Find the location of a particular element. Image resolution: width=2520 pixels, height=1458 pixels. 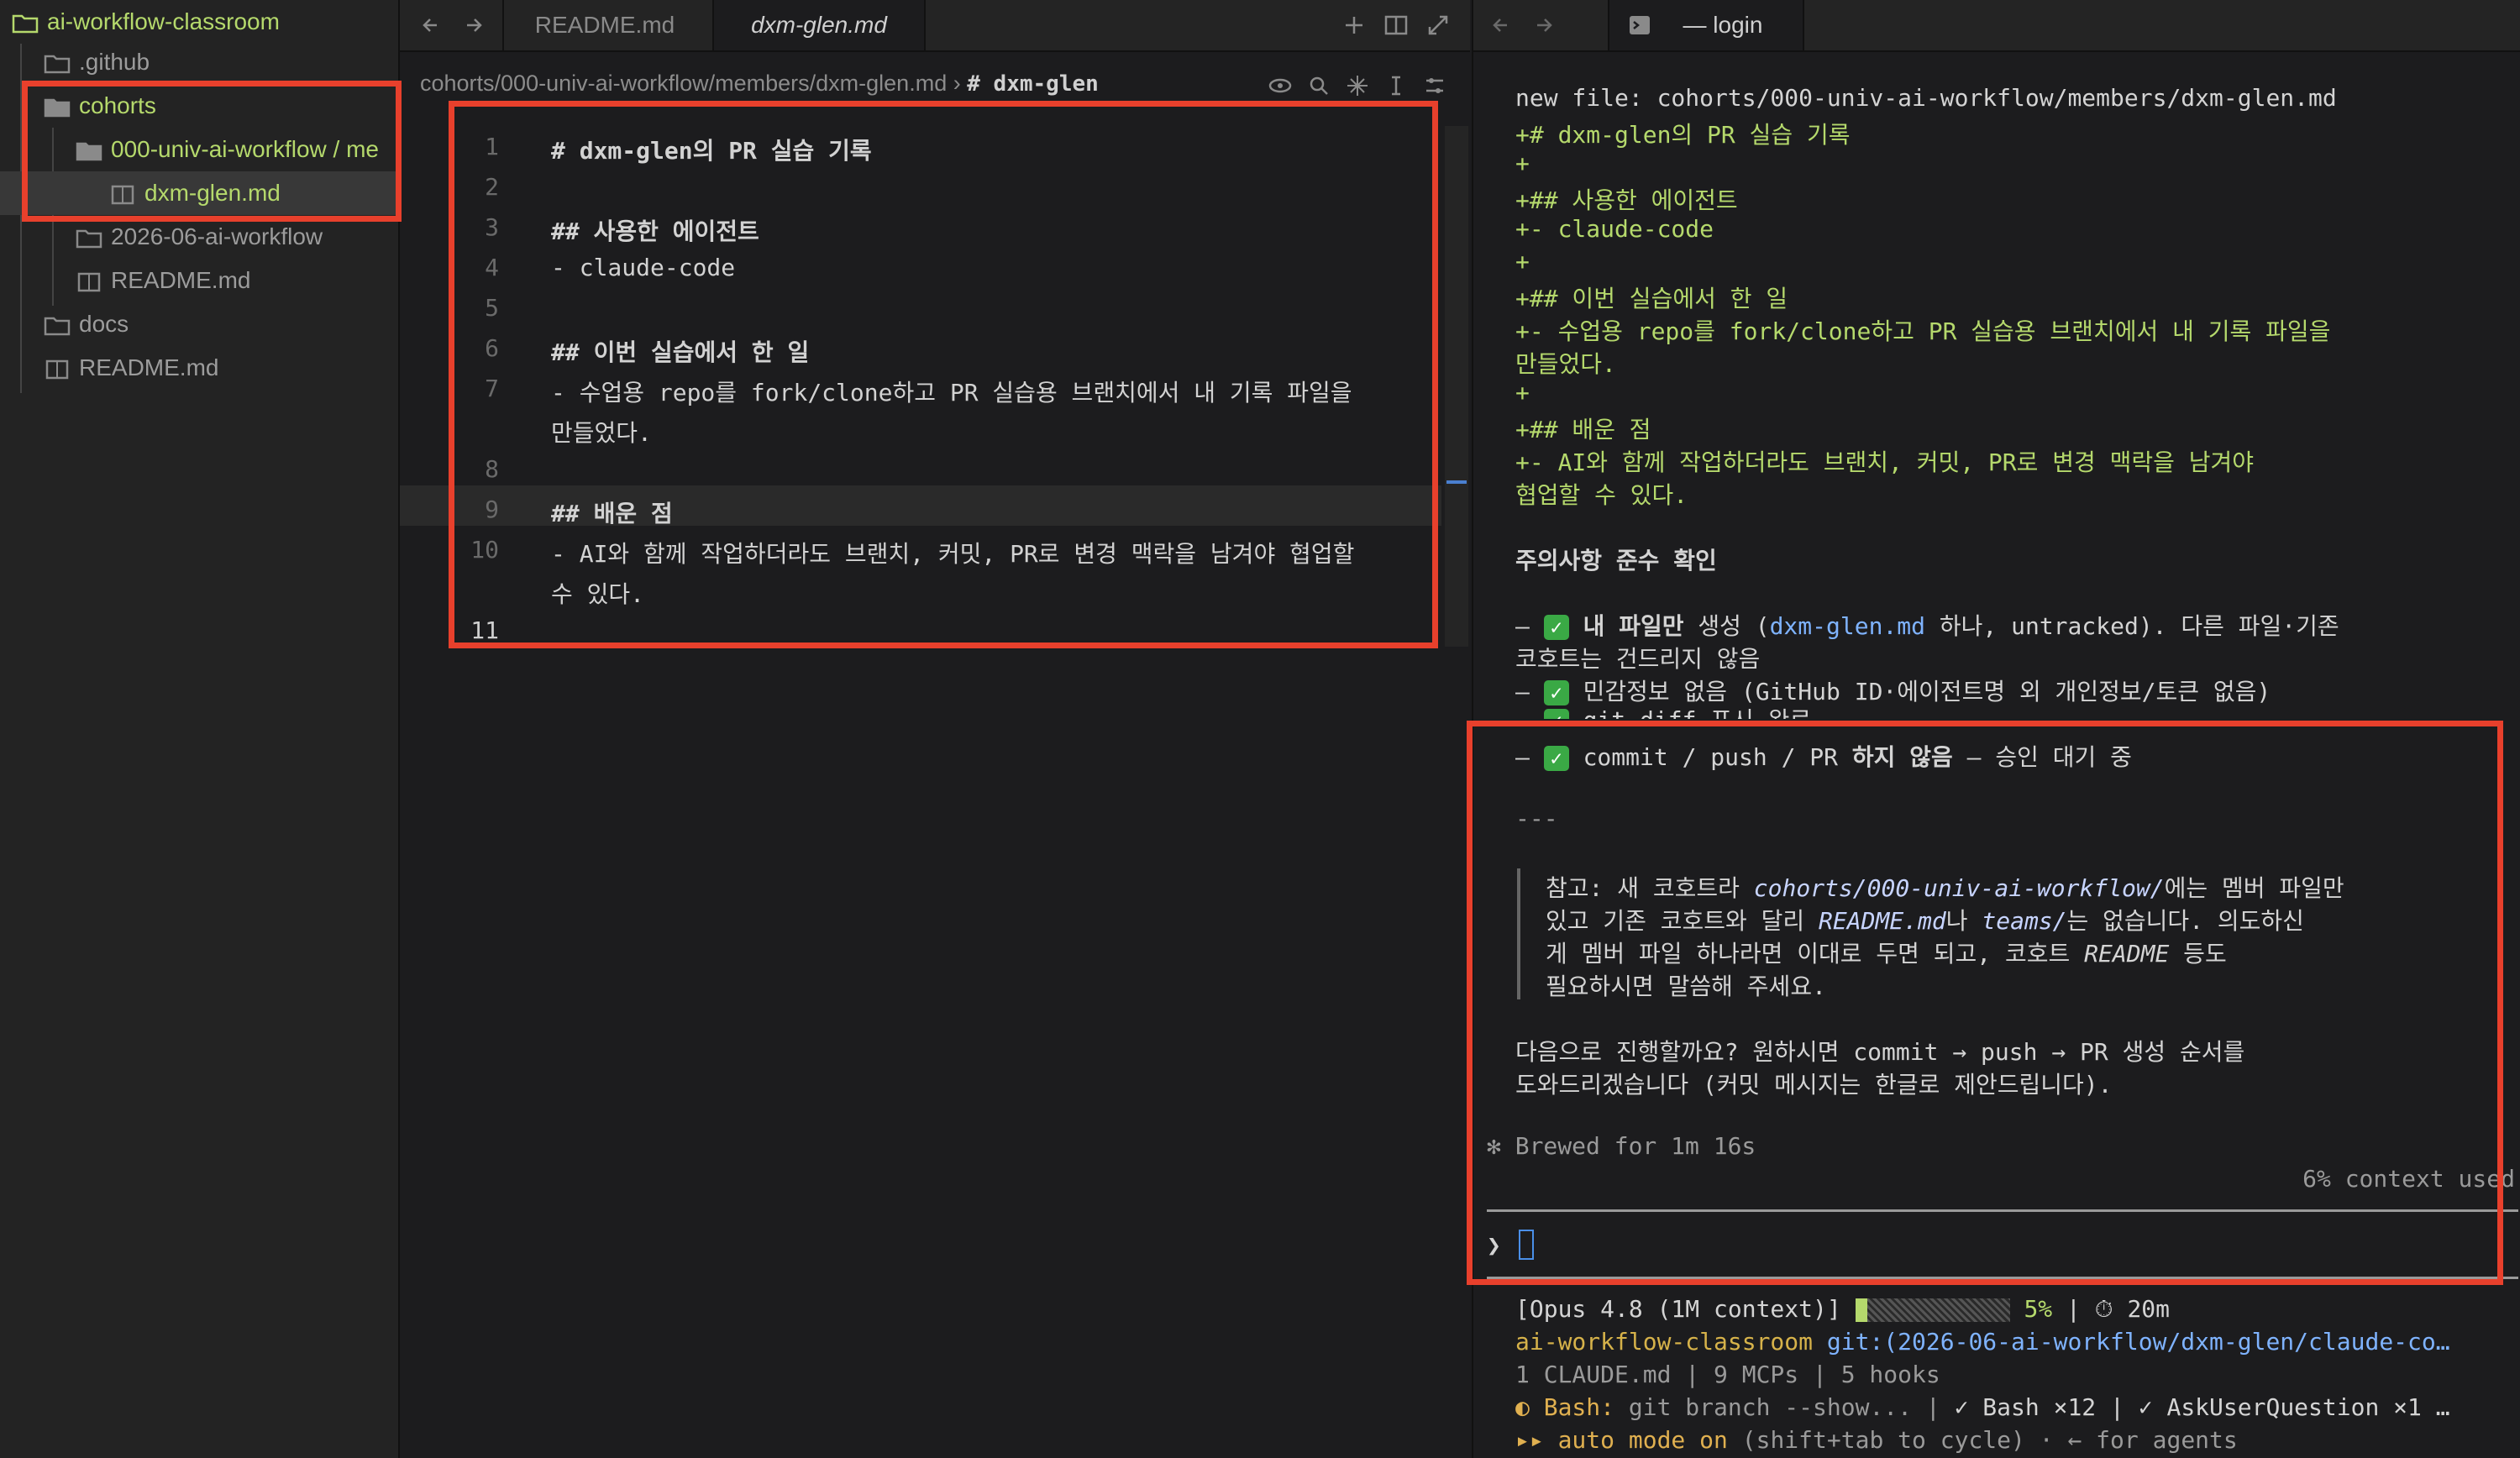

plus-icon is located at coordinates (1354, 25).